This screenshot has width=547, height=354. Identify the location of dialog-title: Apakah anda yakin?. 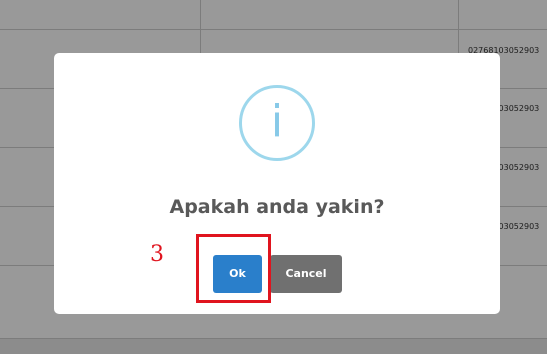
(277, 207).